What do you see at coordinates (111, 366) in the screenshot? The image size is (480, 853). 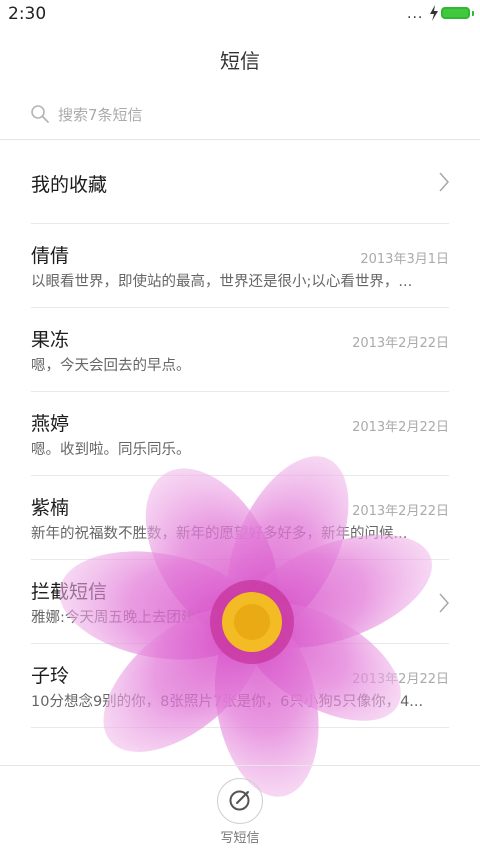 I see `message-preview: 嗯，今天会回去的早点。` at bounding box center [111, 366].